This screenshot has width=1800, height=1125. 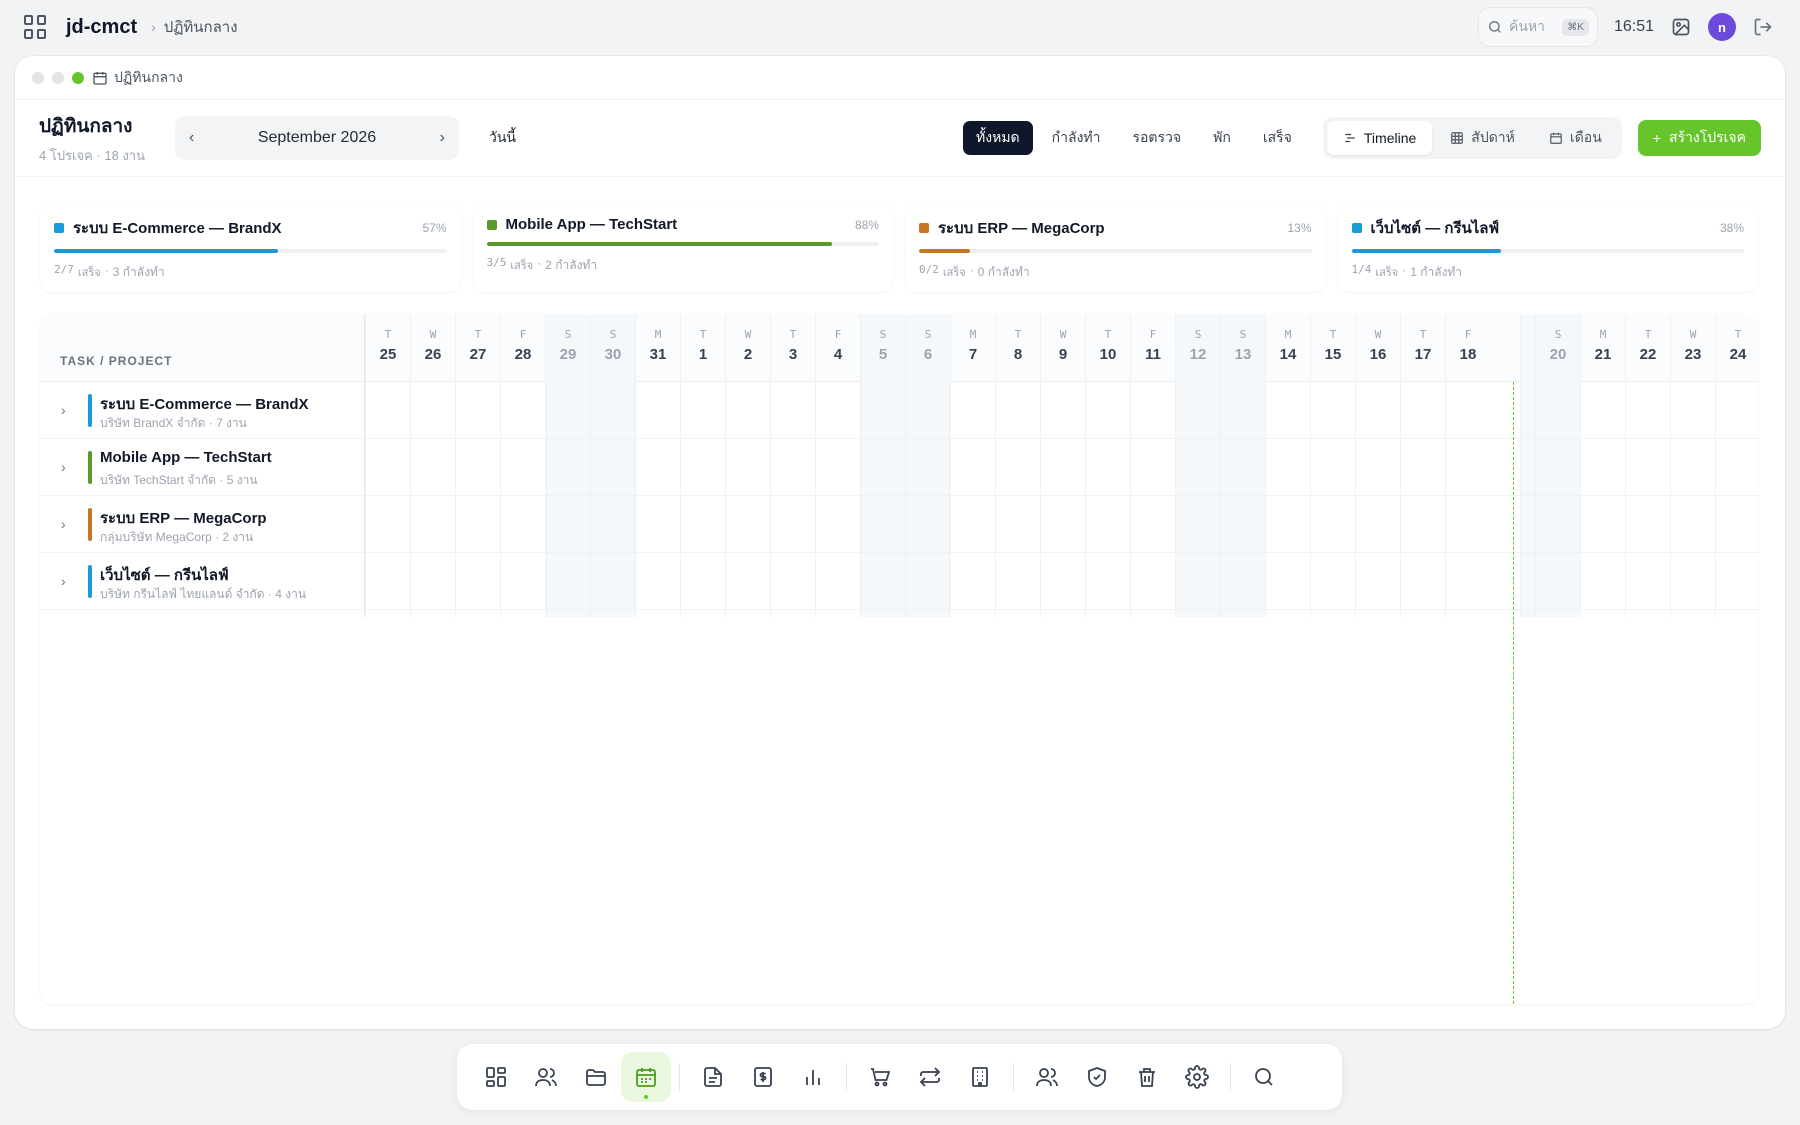 I want to click on chart-icon, so click(x=813, y=1077).